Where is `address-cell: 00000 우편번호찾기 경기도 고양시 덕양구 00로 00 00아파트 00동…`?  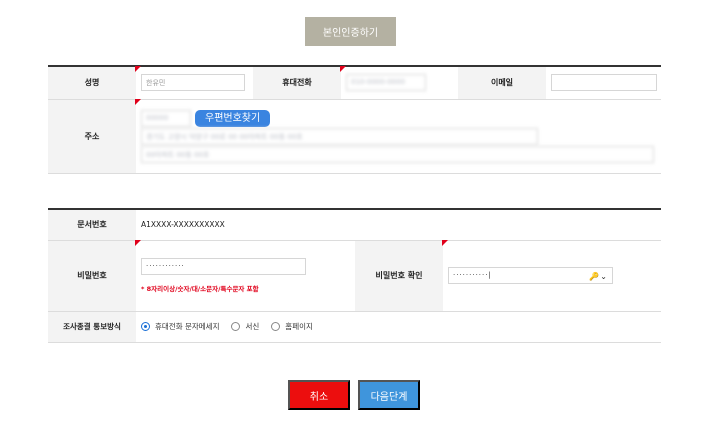 address-cell: 00000 우편번호찾기 경기도 고양시 덕양구 00로 00 00아파트 00동… is located at coordinates (398, 136).